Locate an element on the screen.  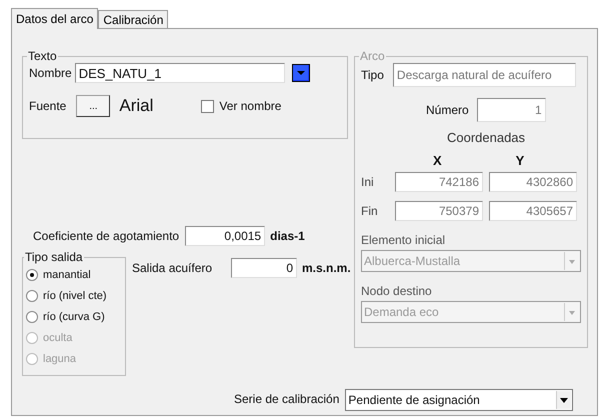
tipo-label: Tipo is located at coordinates (372, 75).